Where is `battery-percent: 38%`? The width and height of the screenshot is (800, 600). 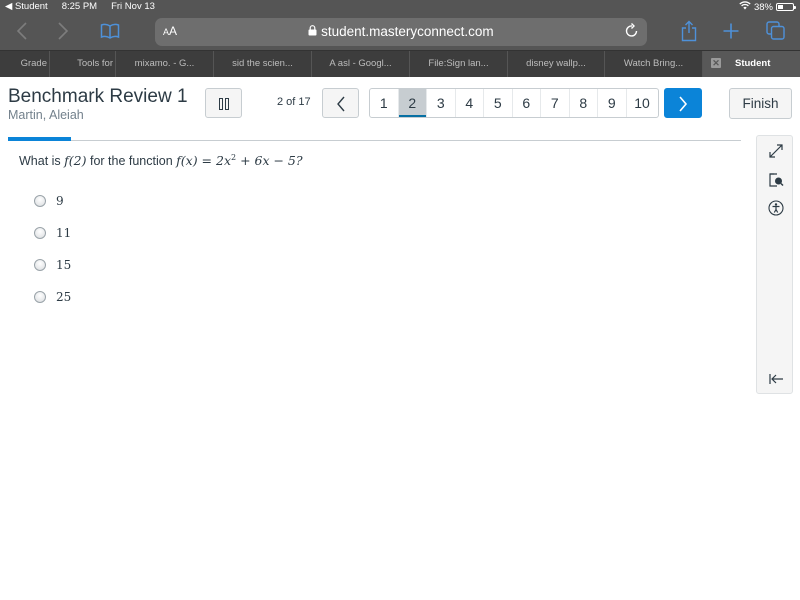
battery-percent: 38% is located at coordinates (763, 7).